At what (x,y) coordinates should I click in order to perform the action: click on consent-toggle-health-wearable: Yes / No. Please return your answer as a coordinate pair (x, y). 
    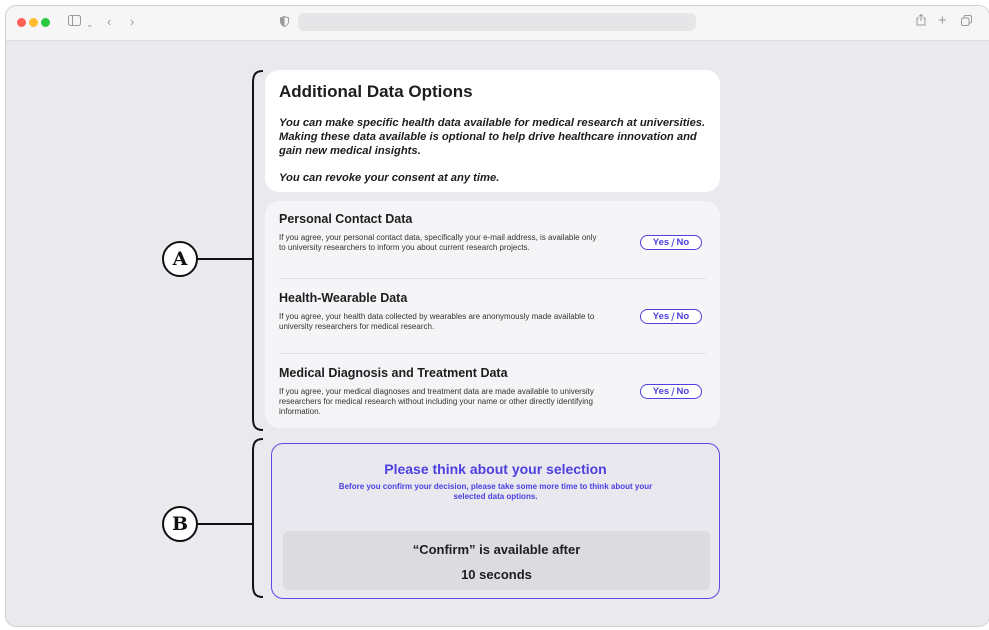
    Looking at the image, I should click on (671, 316).